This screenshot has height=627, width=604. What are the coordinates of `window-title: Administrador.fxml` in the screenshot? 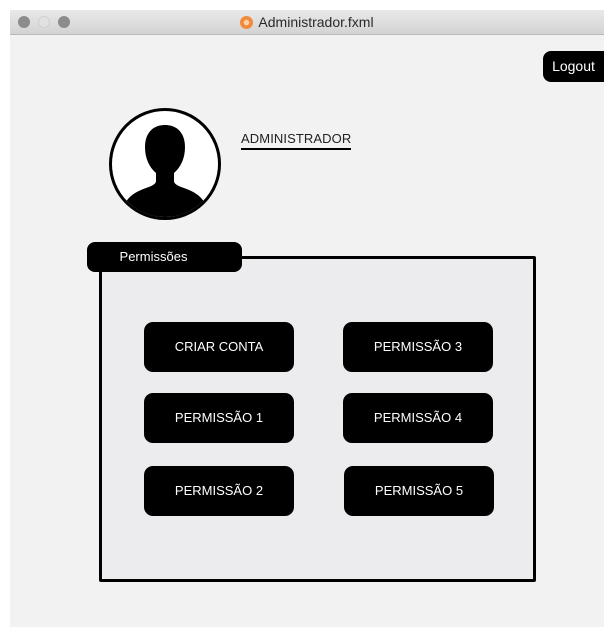 It's located at (316, 22).